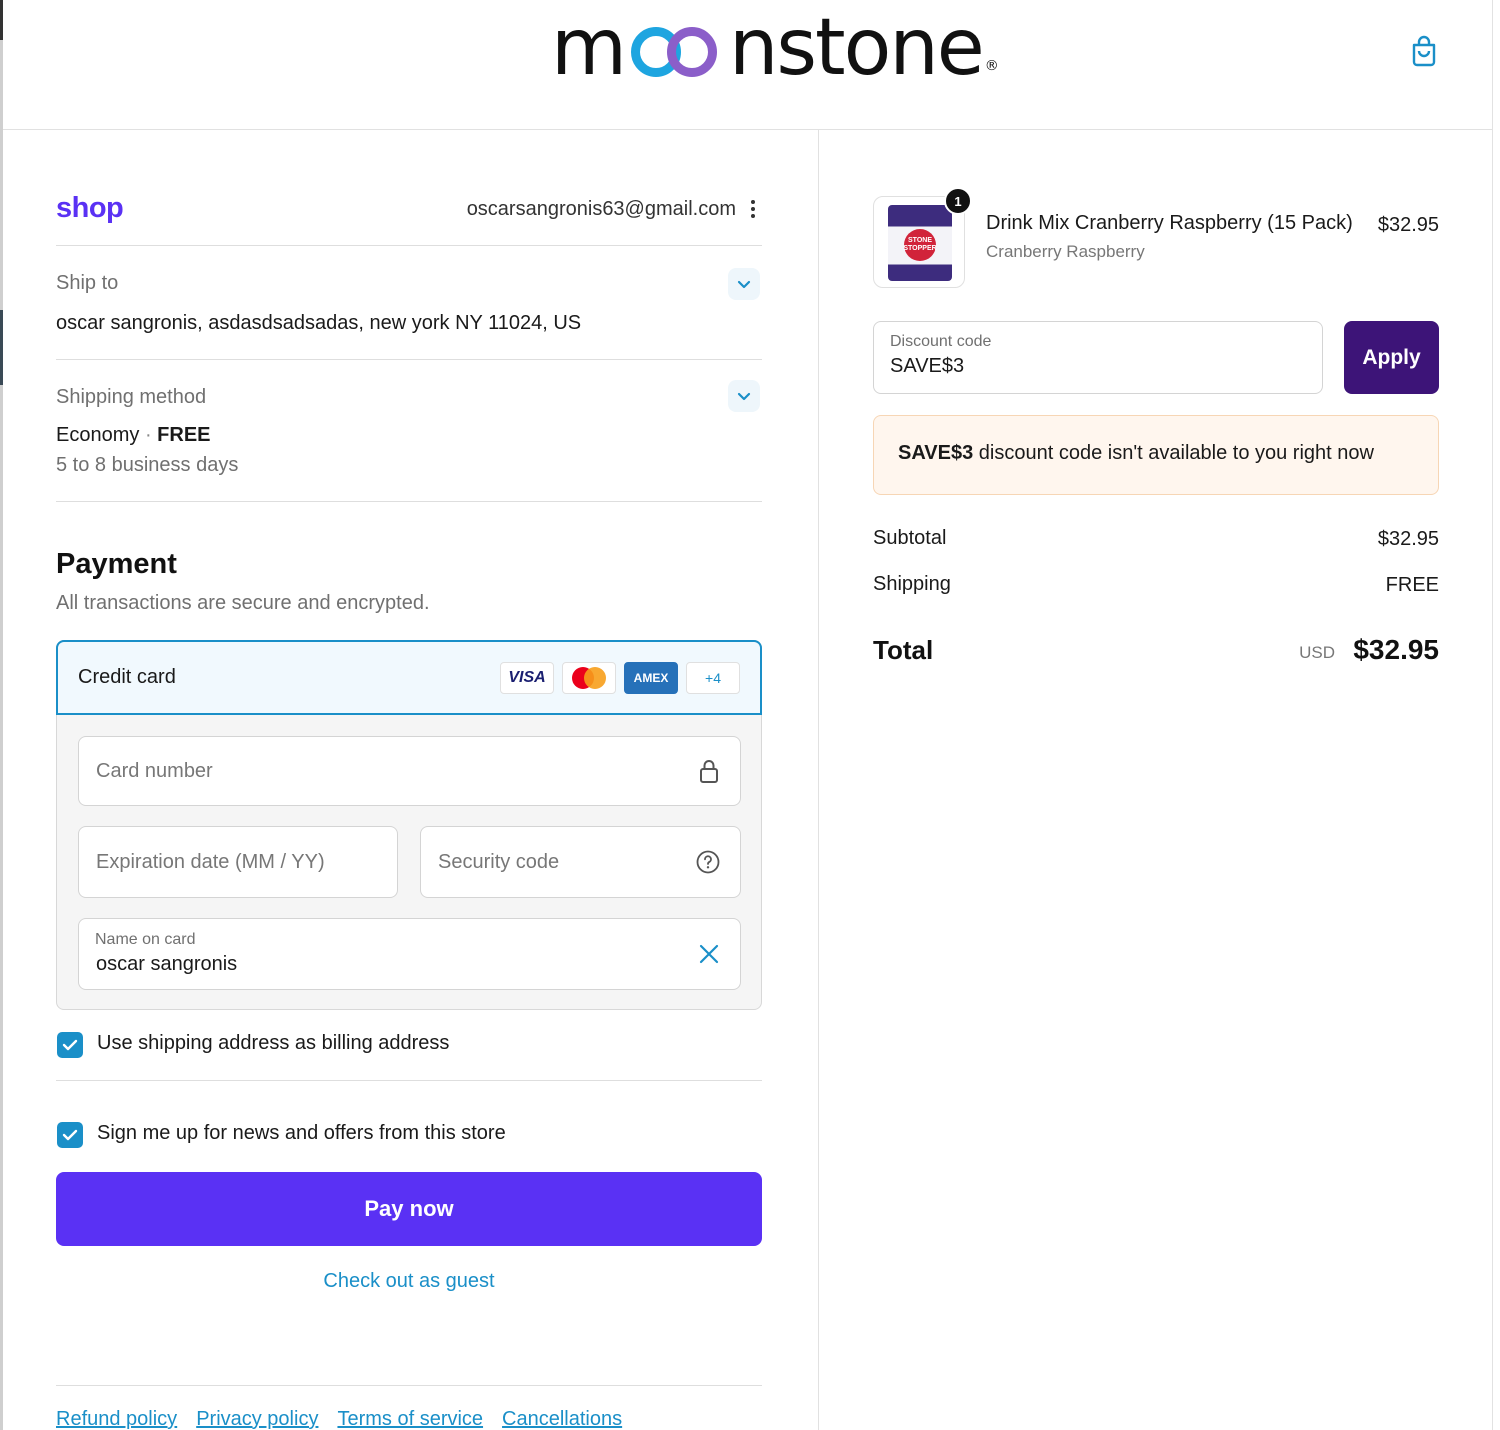  Describe the element at coordinates (210, 862) in the screenshot. I see `expiration-placeholder: Expiration date (MM / YY)` at that location.